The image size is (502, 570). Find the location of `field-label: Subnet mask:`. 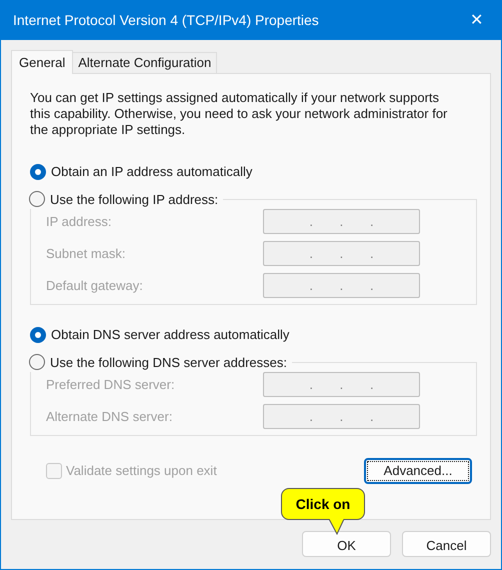

field-label: Subnet mask: is located at coordinates (86, 253).